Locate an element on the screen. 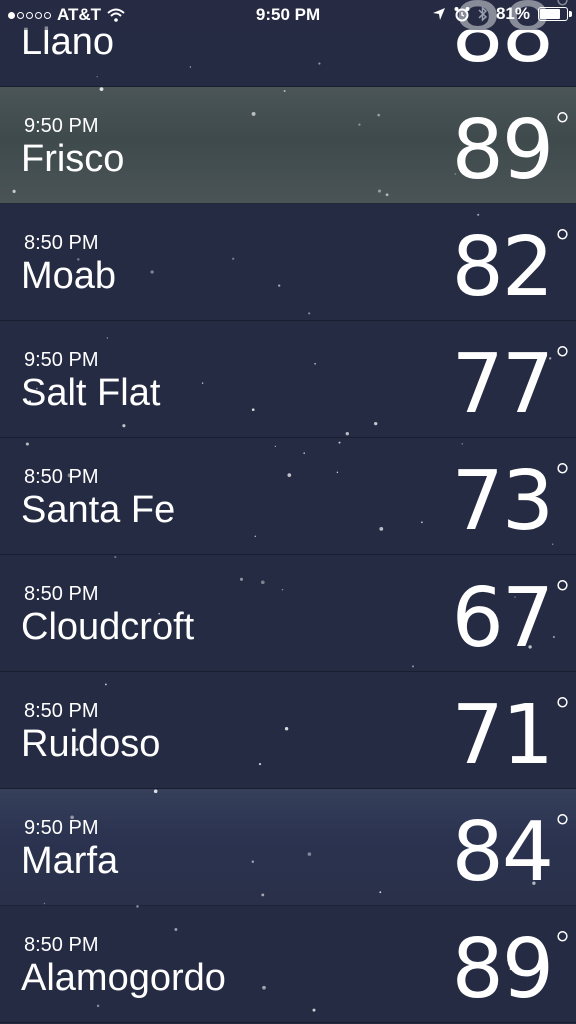  alarm-icon is located at coordinates (462, 14).